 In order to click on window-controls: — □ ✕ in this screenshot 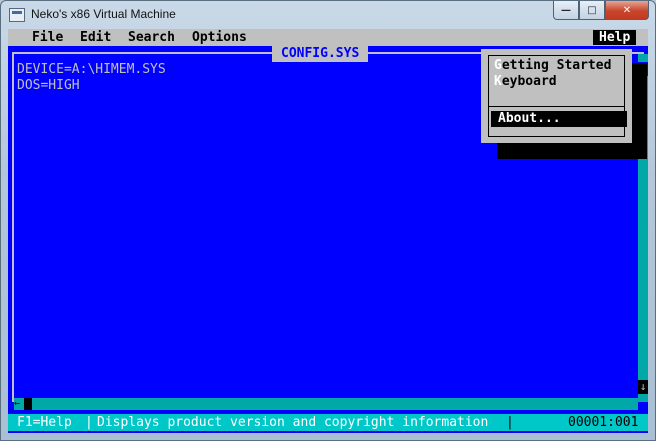, I will do `click(601, 11)`.